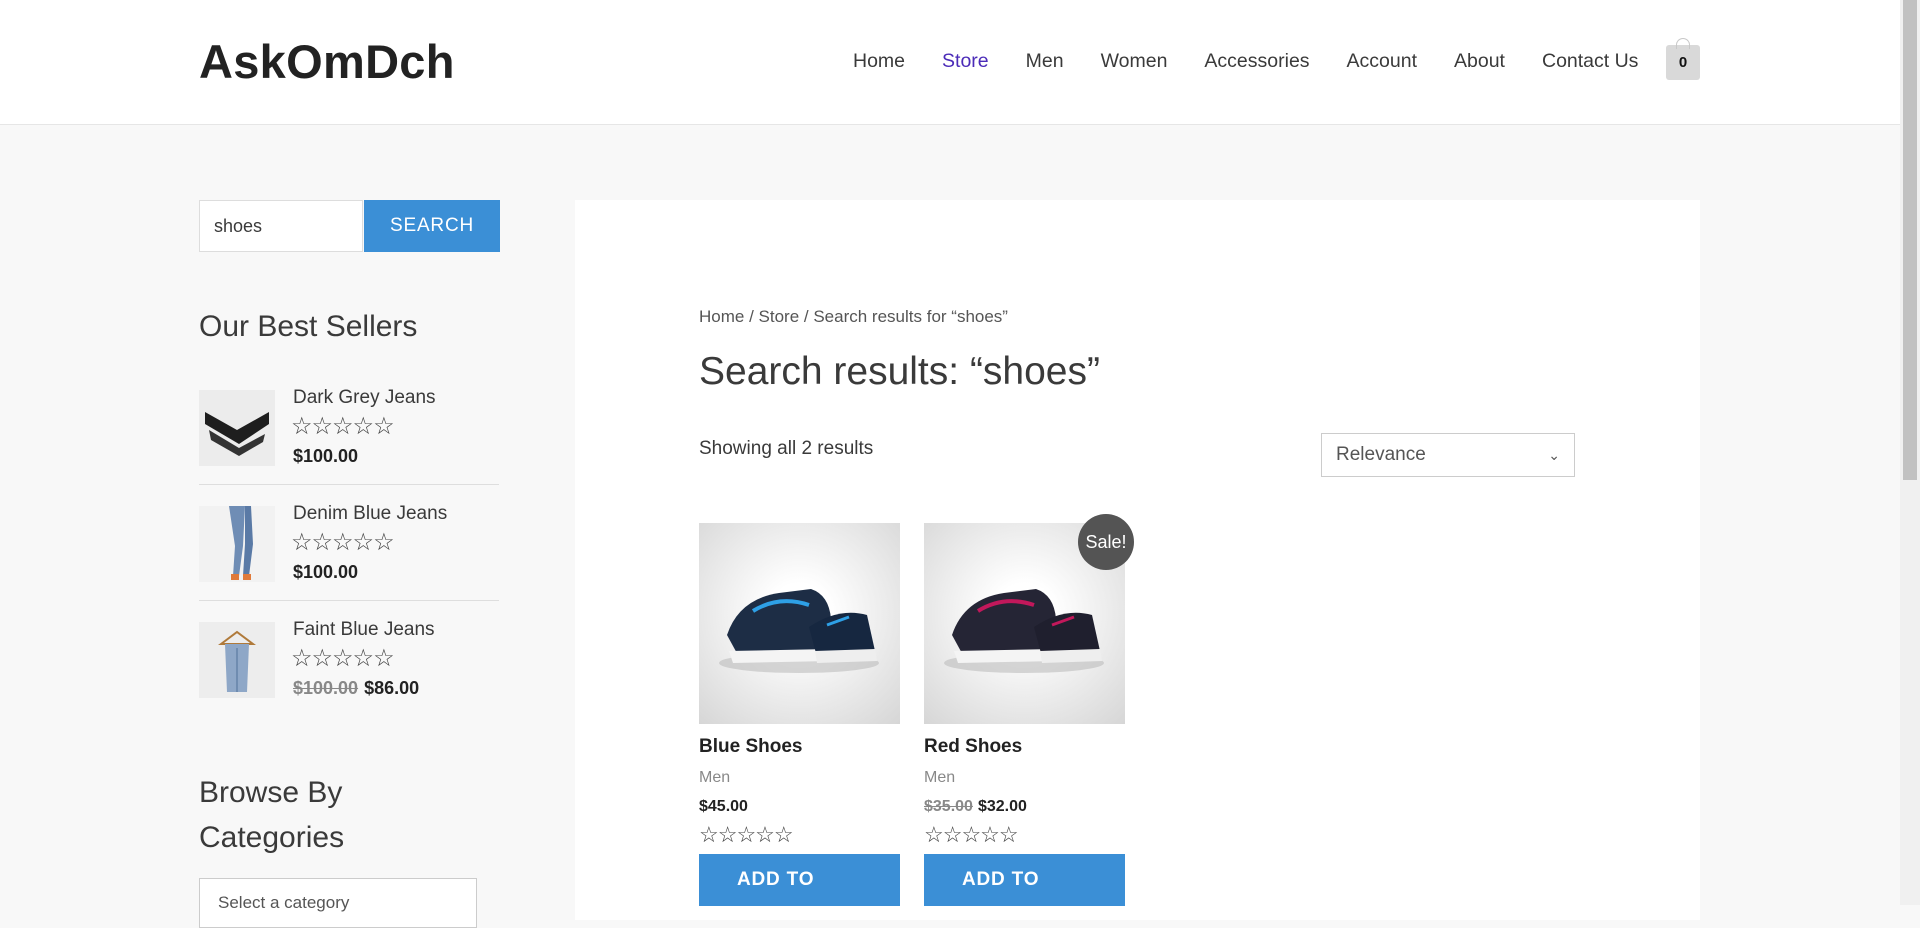 The width and height of the screenshot is (1920, 928). What do you see at coordinates (948, 806) in the screenshot?
I see `old-price: $35.00` at bounding box center [948, 806].